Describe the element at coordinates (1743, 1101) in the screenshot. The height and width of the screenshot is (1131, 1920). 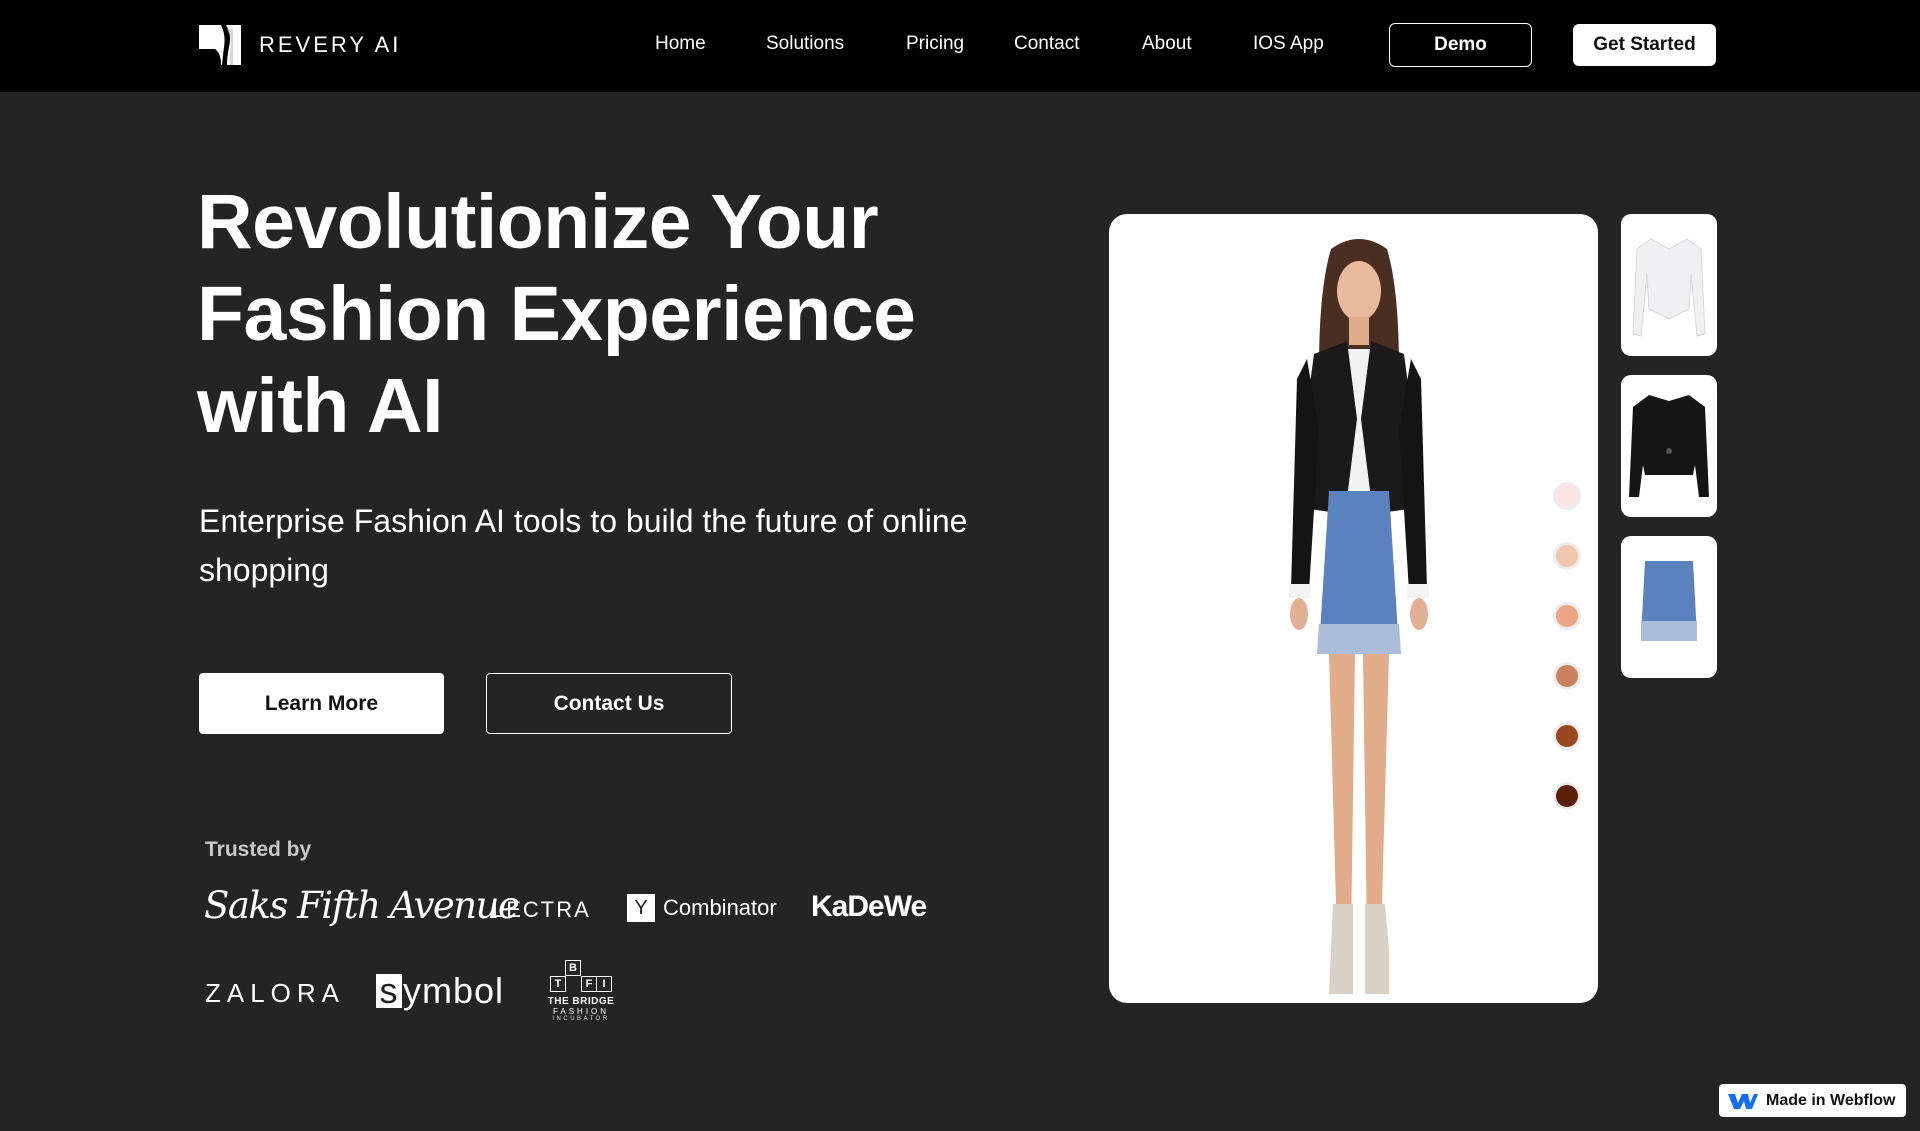
I see `webflow-logo-icon` at that location.